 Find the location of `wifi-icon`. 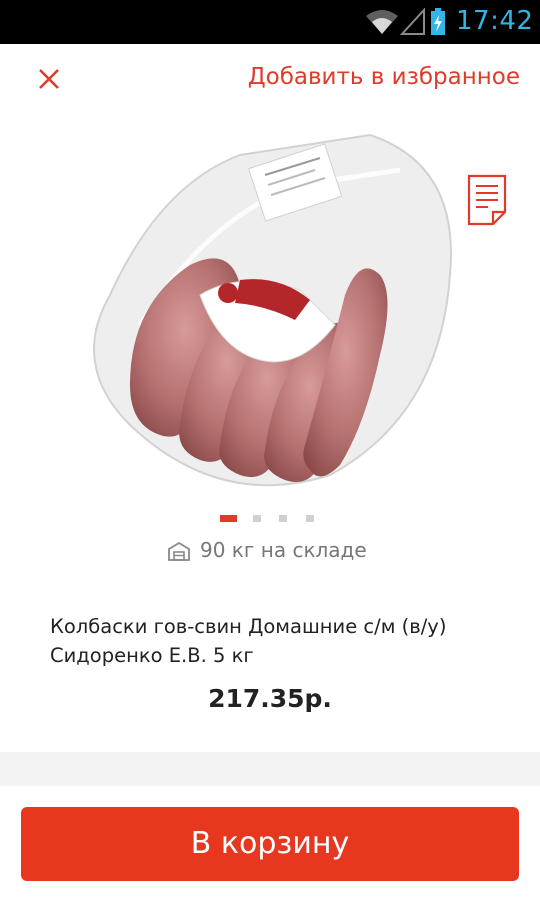

wifi-icon is located at coordinates (382, 22).